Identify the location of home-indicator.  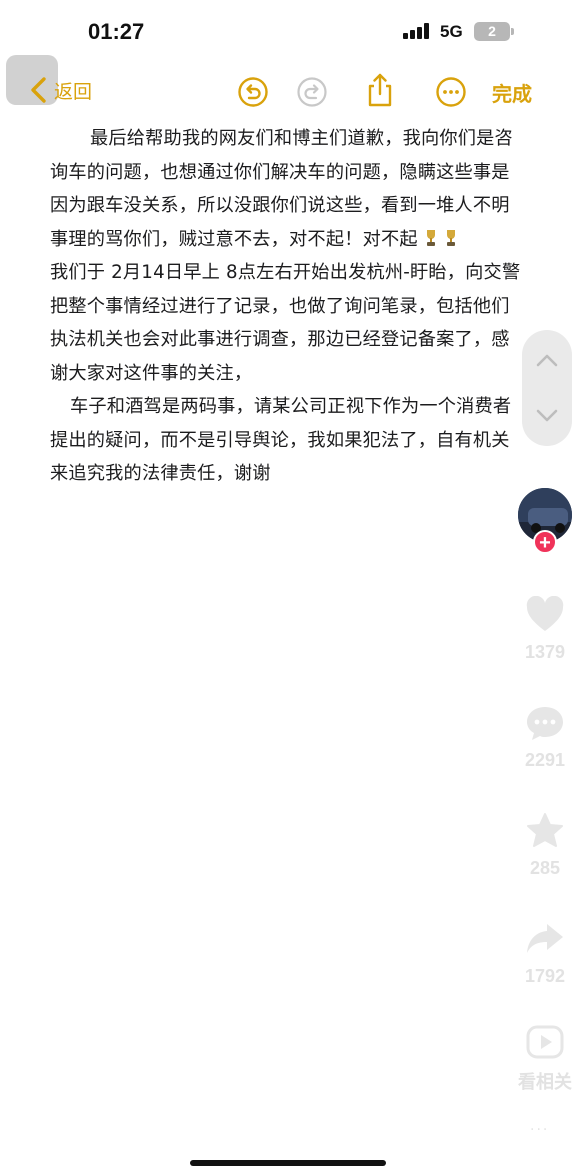
(288, 1163).